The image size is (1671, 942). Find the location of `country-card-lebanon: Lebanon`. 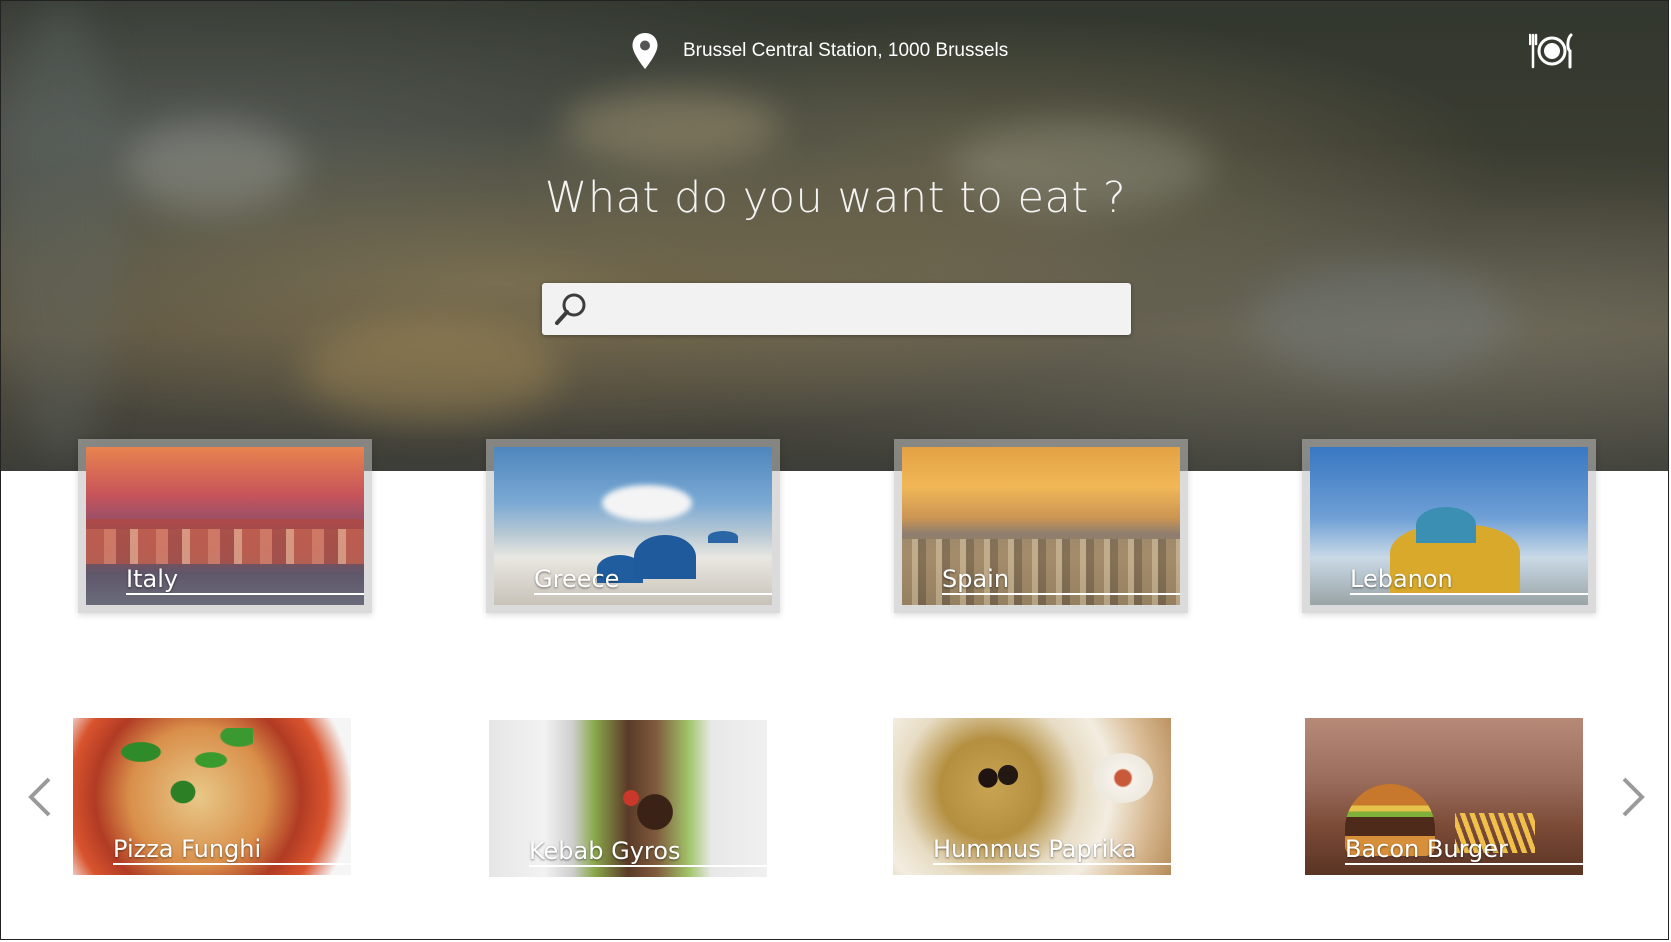

country-card-lebanon: Lebanon is located at coordinates (1449, 526).